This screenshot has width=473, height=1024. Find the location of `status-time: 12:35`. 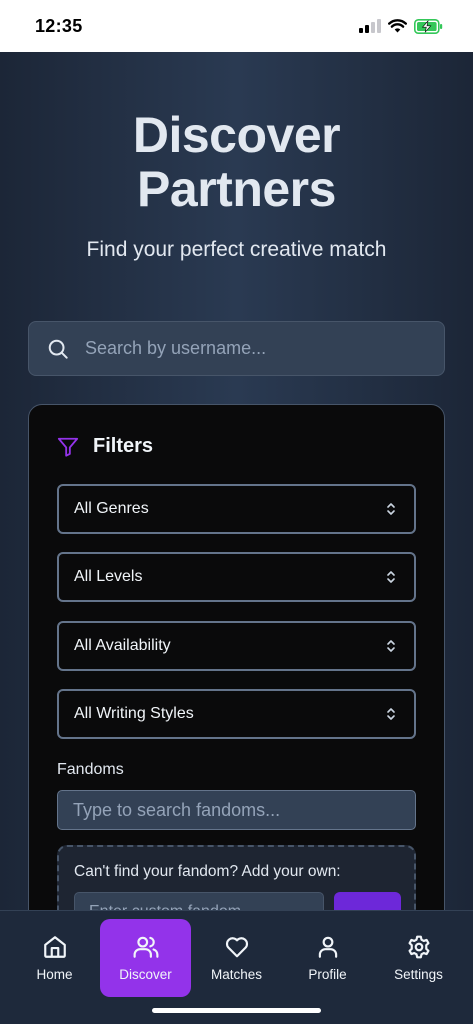

status-time: 12:35 is located at coordinates (59, 25).